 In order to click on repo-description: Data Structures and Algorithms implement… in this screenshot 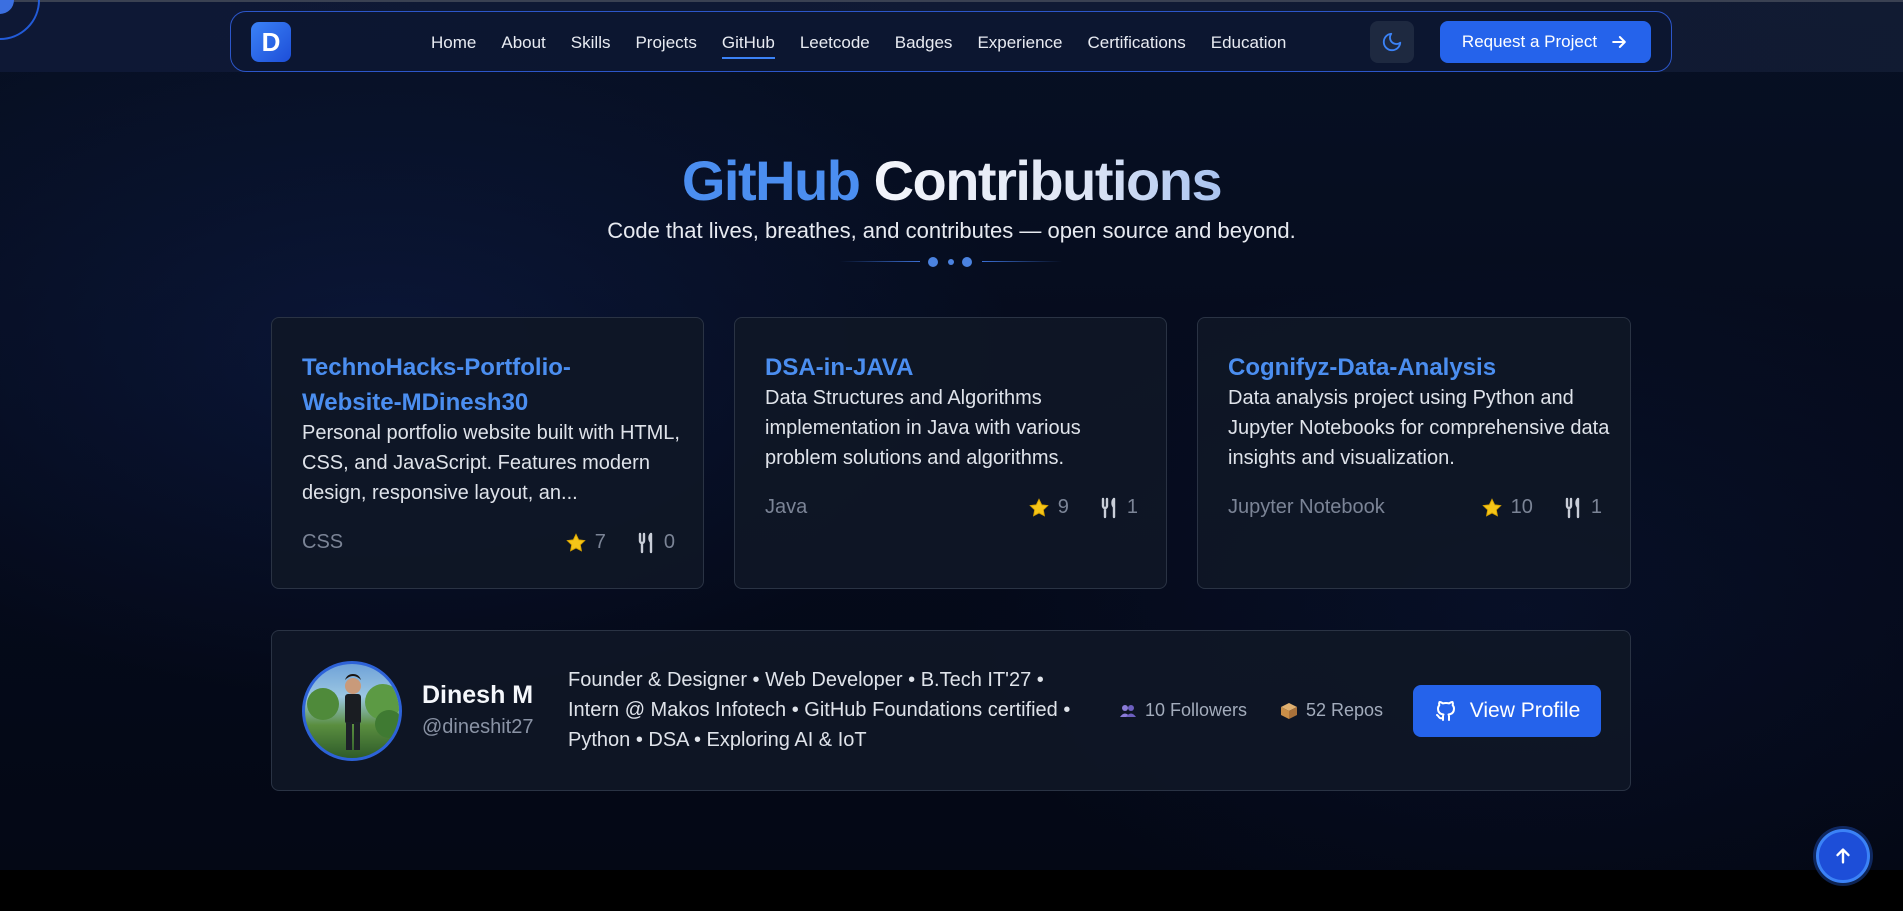, I will do `click(923, 428)`.